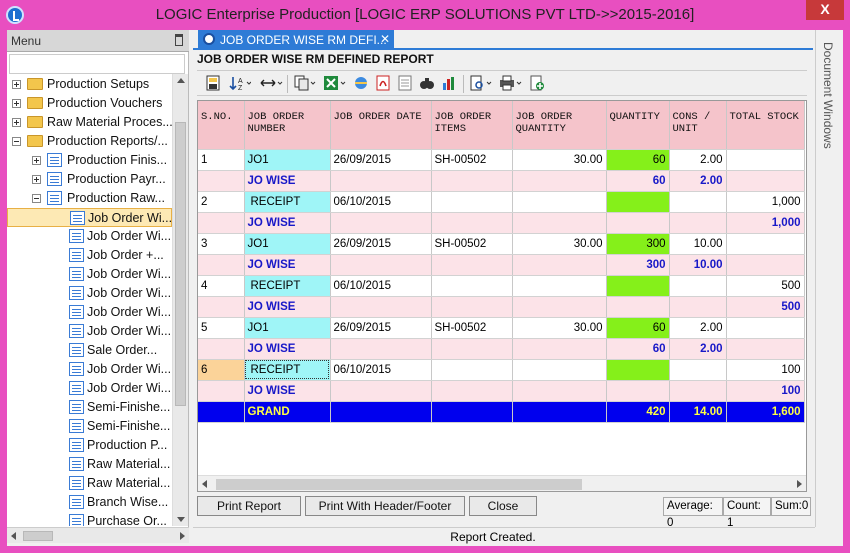  What do you see at coordinates (765, 125) in the screenshot?
I see `column-header-total-stock: TOTAL STOCK` at bounding box center [765, 125].